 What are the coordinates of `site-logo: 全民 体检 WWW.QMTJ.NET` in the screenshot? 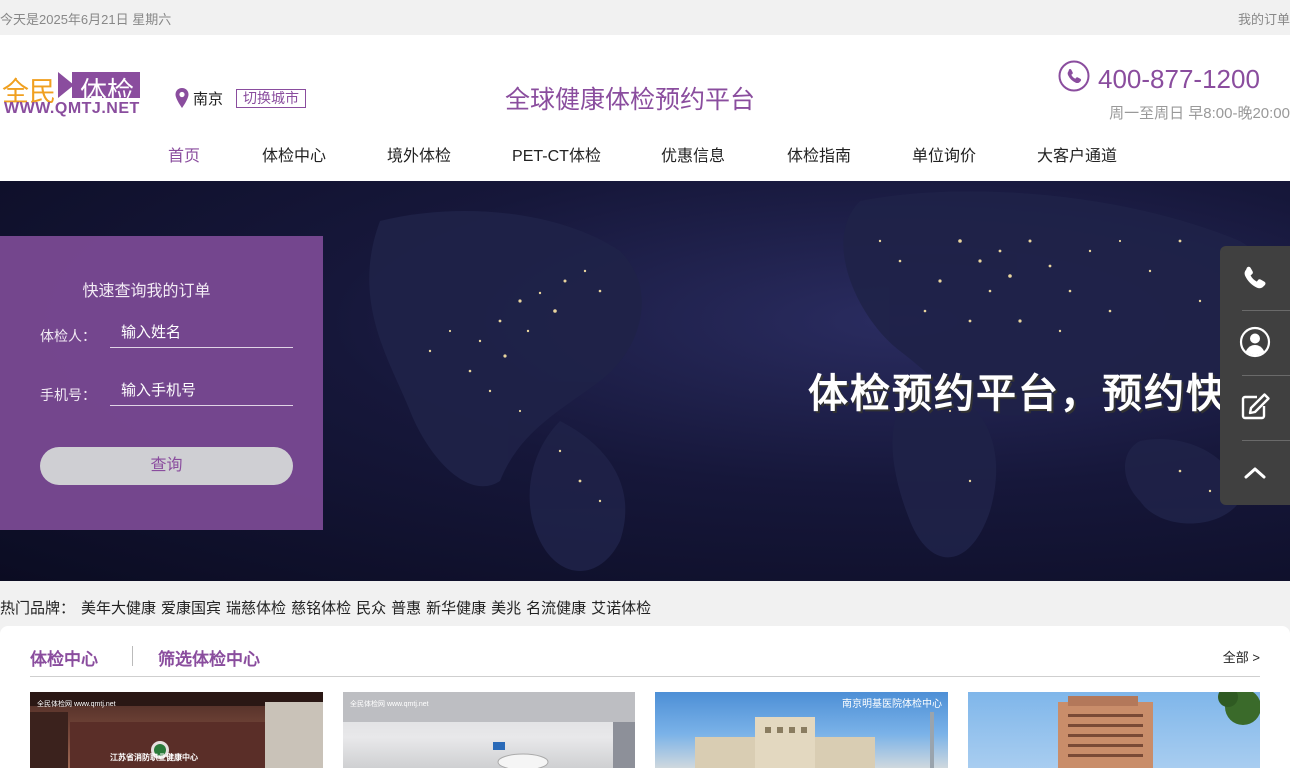 It's located at (70, 95).